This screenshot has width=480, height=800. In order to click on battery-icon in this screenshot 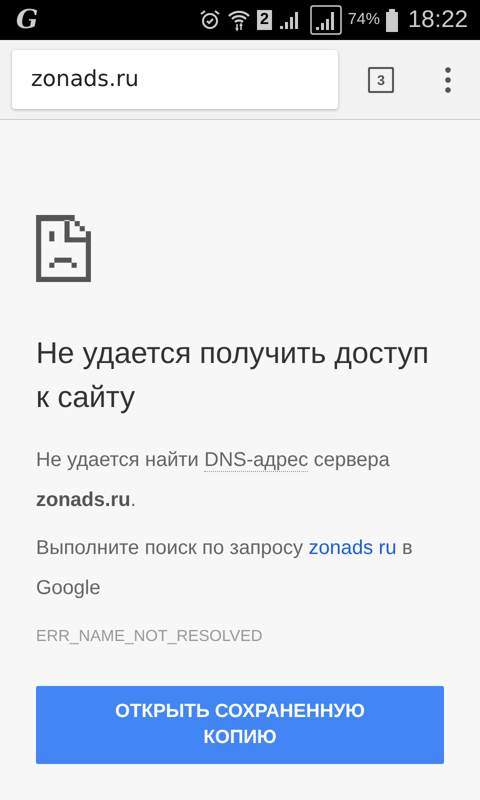, I will do `click(392, 20)`.